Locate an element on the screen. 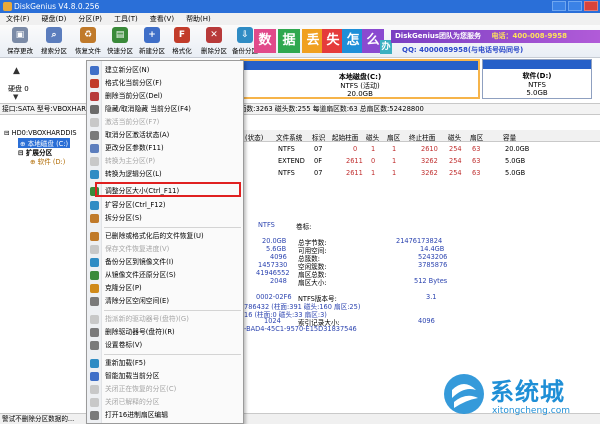  quick-partition-icon: ▤ is located at coordinates (120, 35).